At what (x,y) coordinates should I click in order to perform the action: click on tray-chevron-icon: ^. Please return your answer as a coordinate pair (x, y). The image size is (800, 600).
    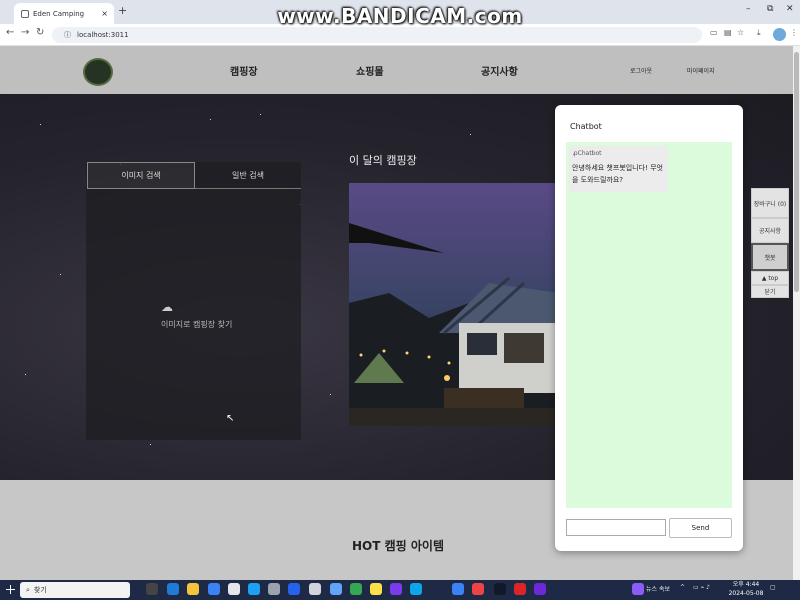
    Looking at the image, I should click on (682, 587).